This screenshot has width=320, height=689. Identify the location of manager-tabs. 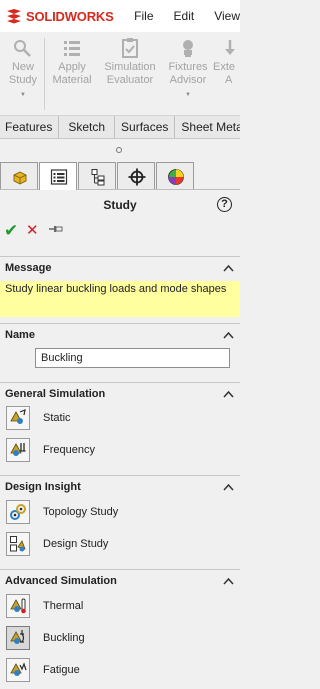
(120, 175).